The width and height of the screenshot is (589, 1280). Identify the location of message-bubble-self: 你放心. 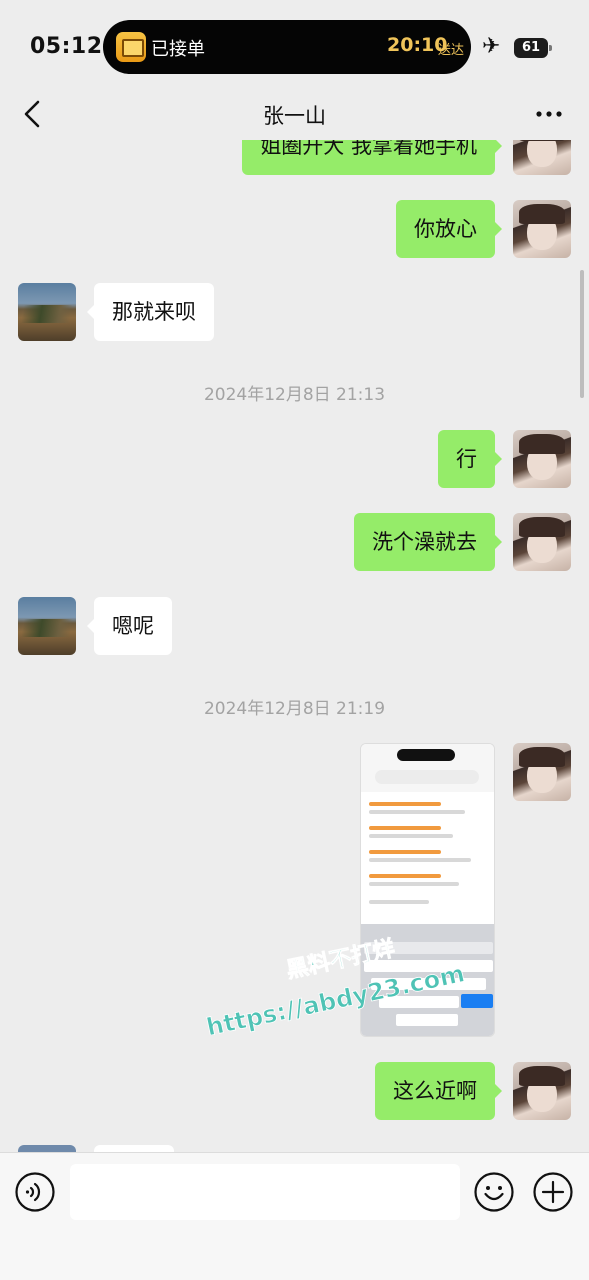
(449, 229).